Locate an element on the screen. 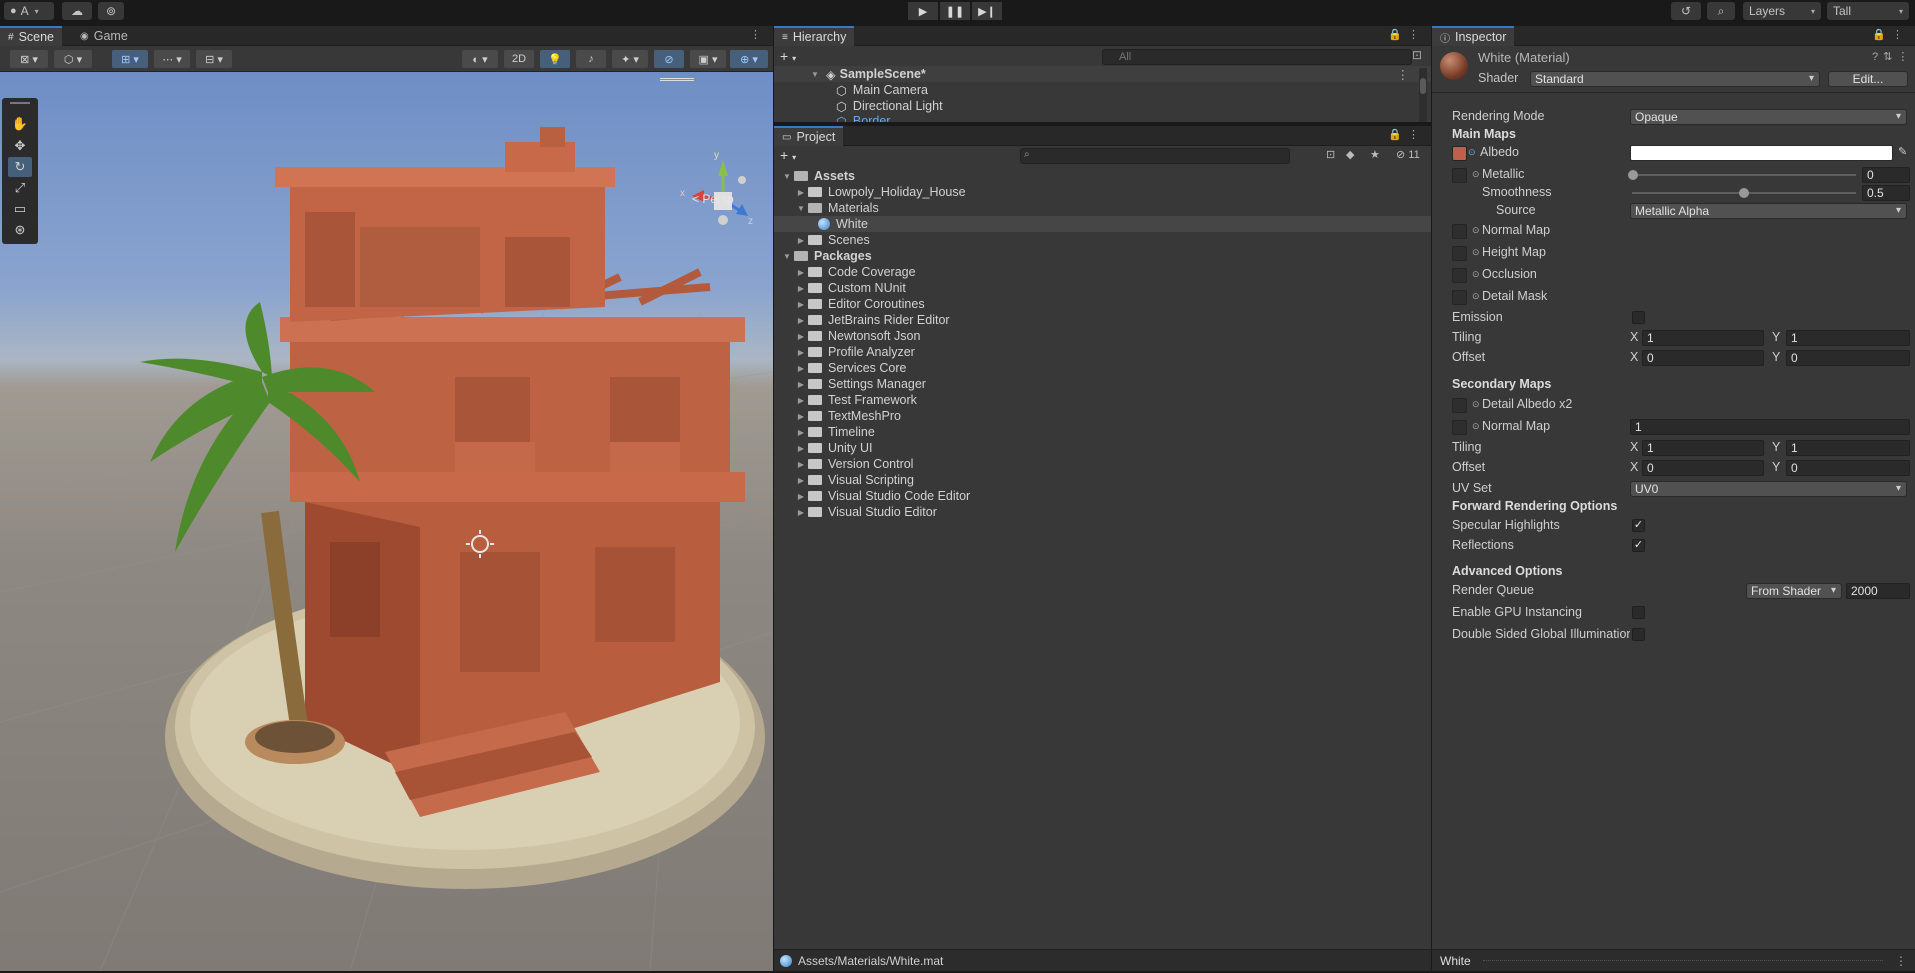 The image size is (1915, 973). specular-highlights-checkbox: ✓ is located at coordinates (1638, 525).